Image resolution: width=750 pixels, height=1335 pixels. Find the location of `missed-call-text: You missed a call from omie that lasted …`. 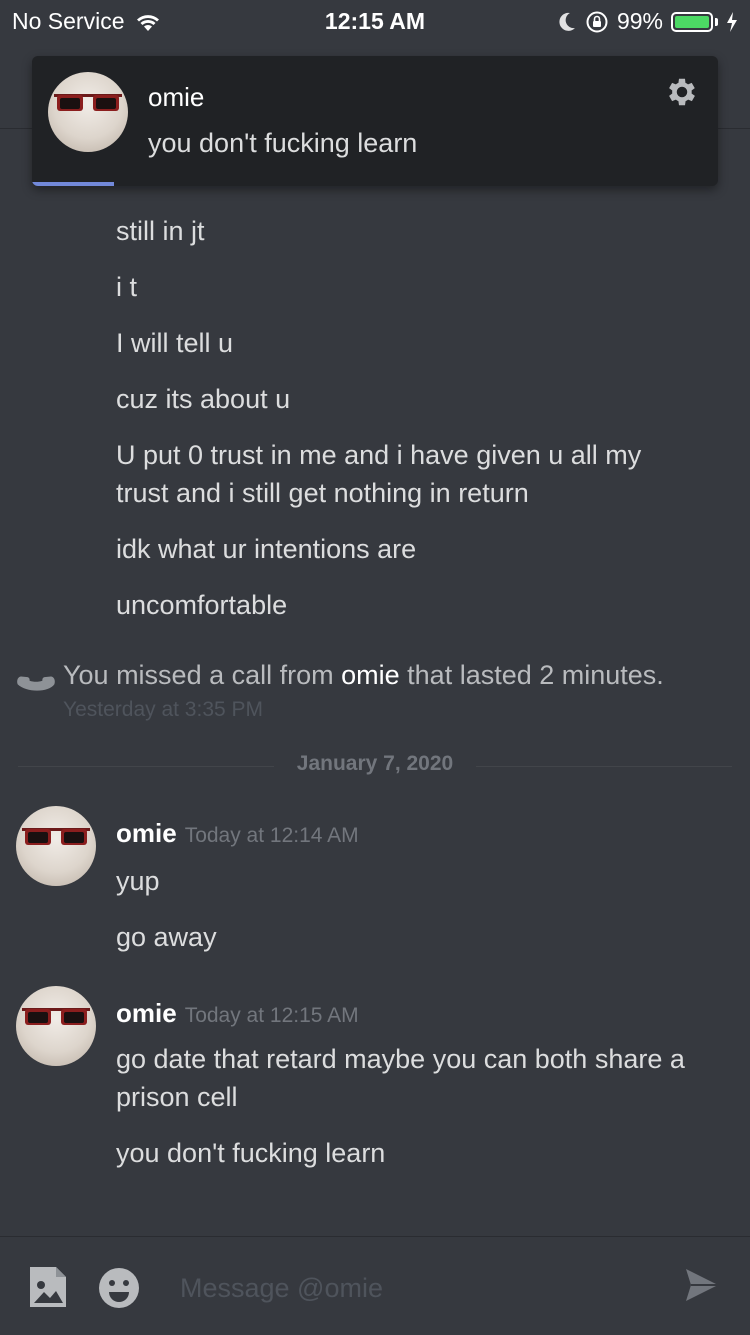

missed-call-text: You missed a call from omie that lasted … is located at coordinates (363, 675).